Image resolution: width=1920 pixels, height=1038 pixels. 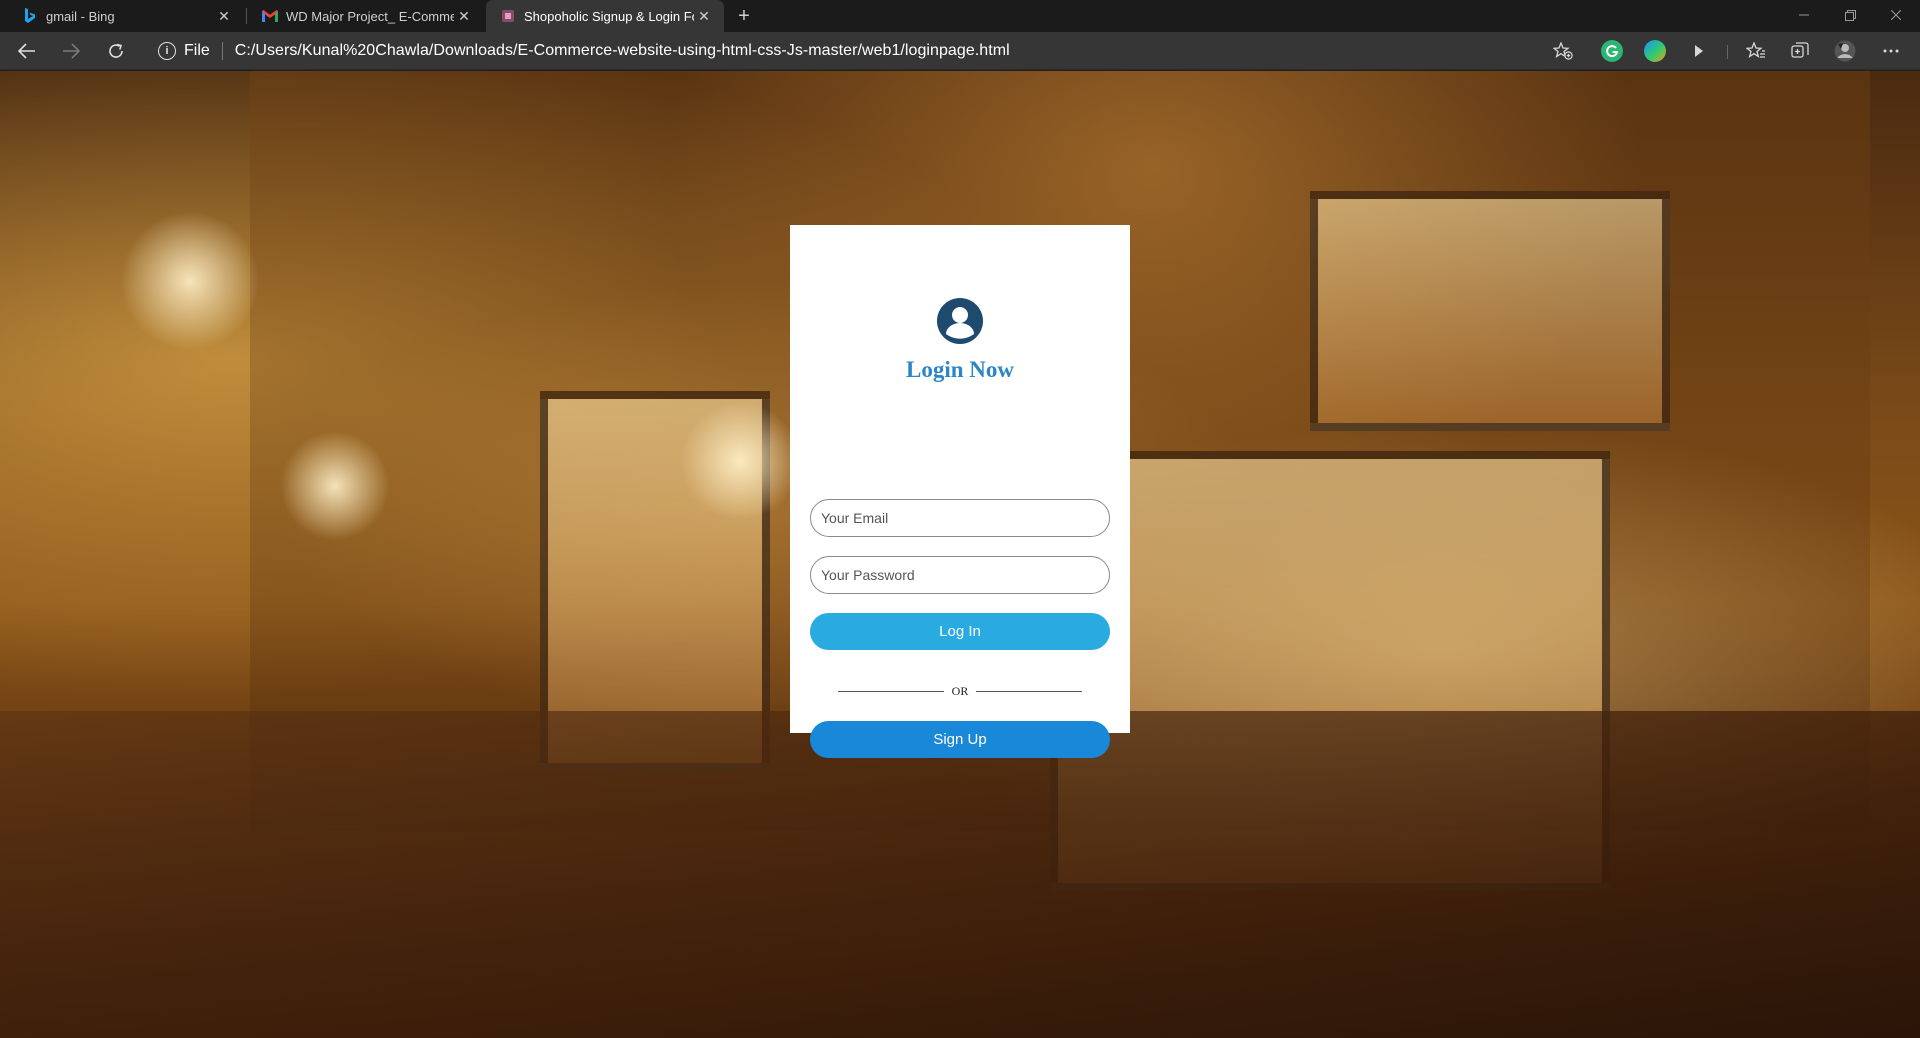 What do you see at coordinates (1727, 52) in the screenshot?
I see `toolbar-divider` at bounding box center [1727, 52].